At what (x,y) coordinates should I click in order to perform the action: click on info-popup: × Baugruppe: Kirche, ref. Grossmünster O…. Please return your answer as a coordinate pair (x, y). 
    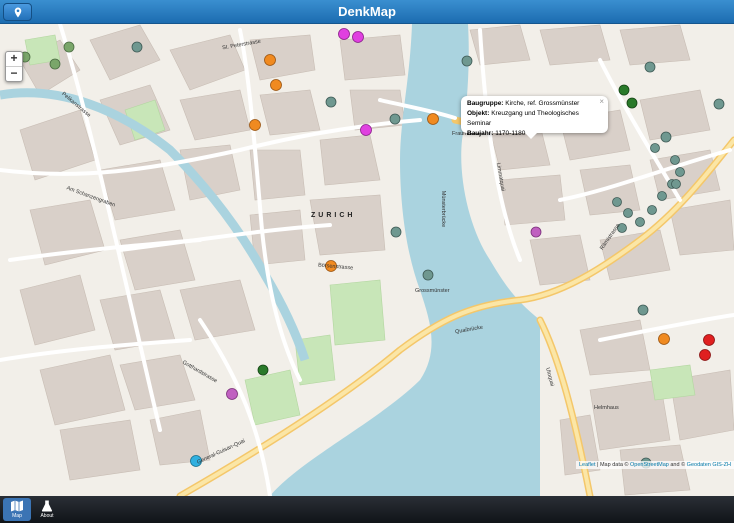
    Looking at the image, I should click on (534, 117).